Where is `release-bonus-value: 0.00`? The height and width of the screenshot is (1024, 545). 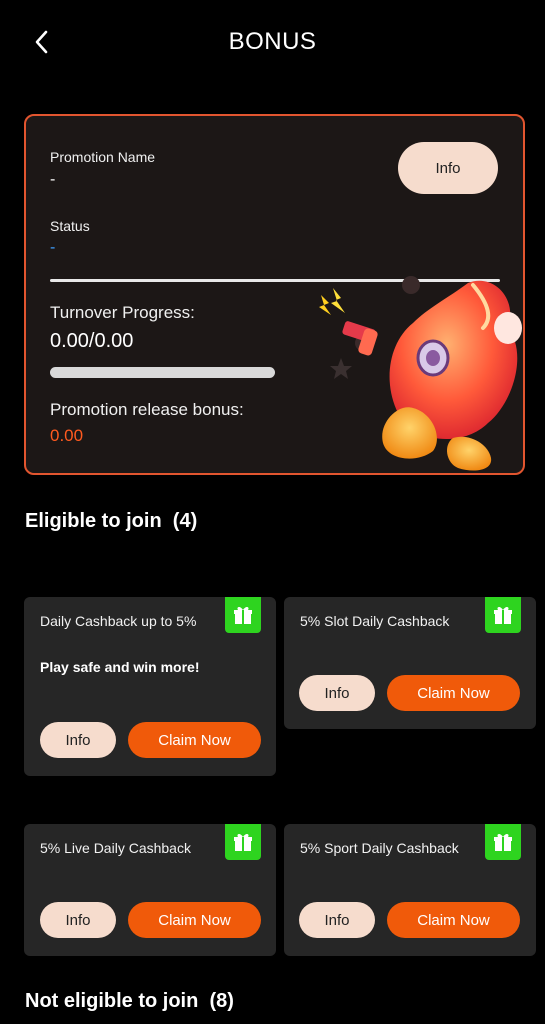
release-bonus-value: 0.00 is located at coordinates (67, 435).